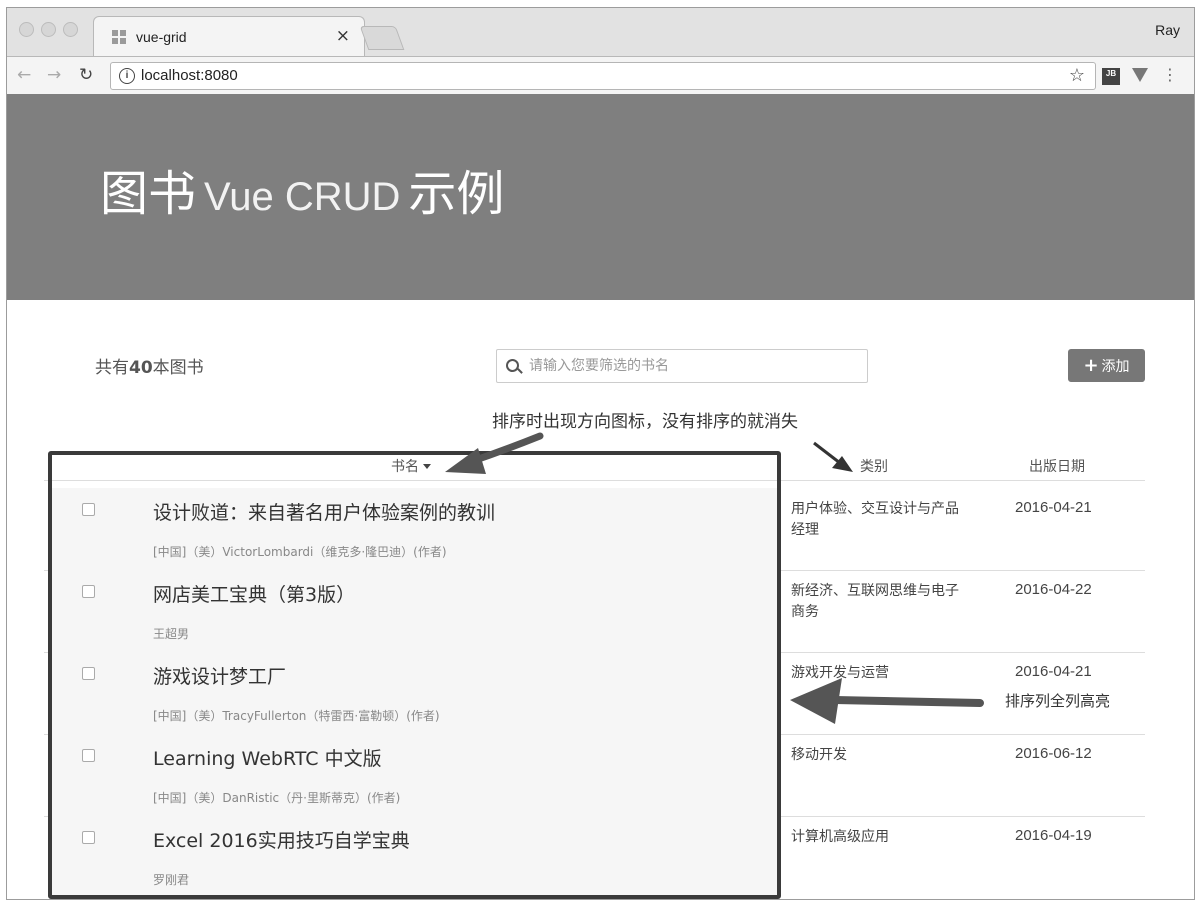 This screenshot has width=1200, height=904. What do you see at coordinates (427, 466) in the screenshot?
I see `sort-caret-down-icon` at bounding box center [427, 466].